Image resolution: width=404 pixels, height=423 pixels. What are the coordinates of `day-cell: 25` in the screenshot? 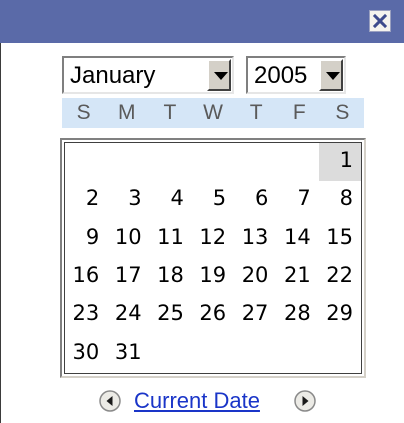 It's located at (171, 315).